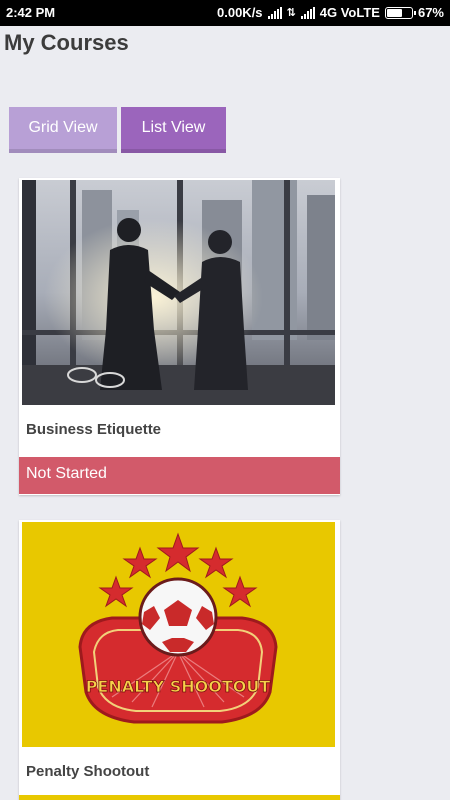 Image resolution: width=450 pixels, height=800 pixels. Describe the element at coordinates (63, 130) in the screenshot. I see `grid-view-button: Grid View` at that location.